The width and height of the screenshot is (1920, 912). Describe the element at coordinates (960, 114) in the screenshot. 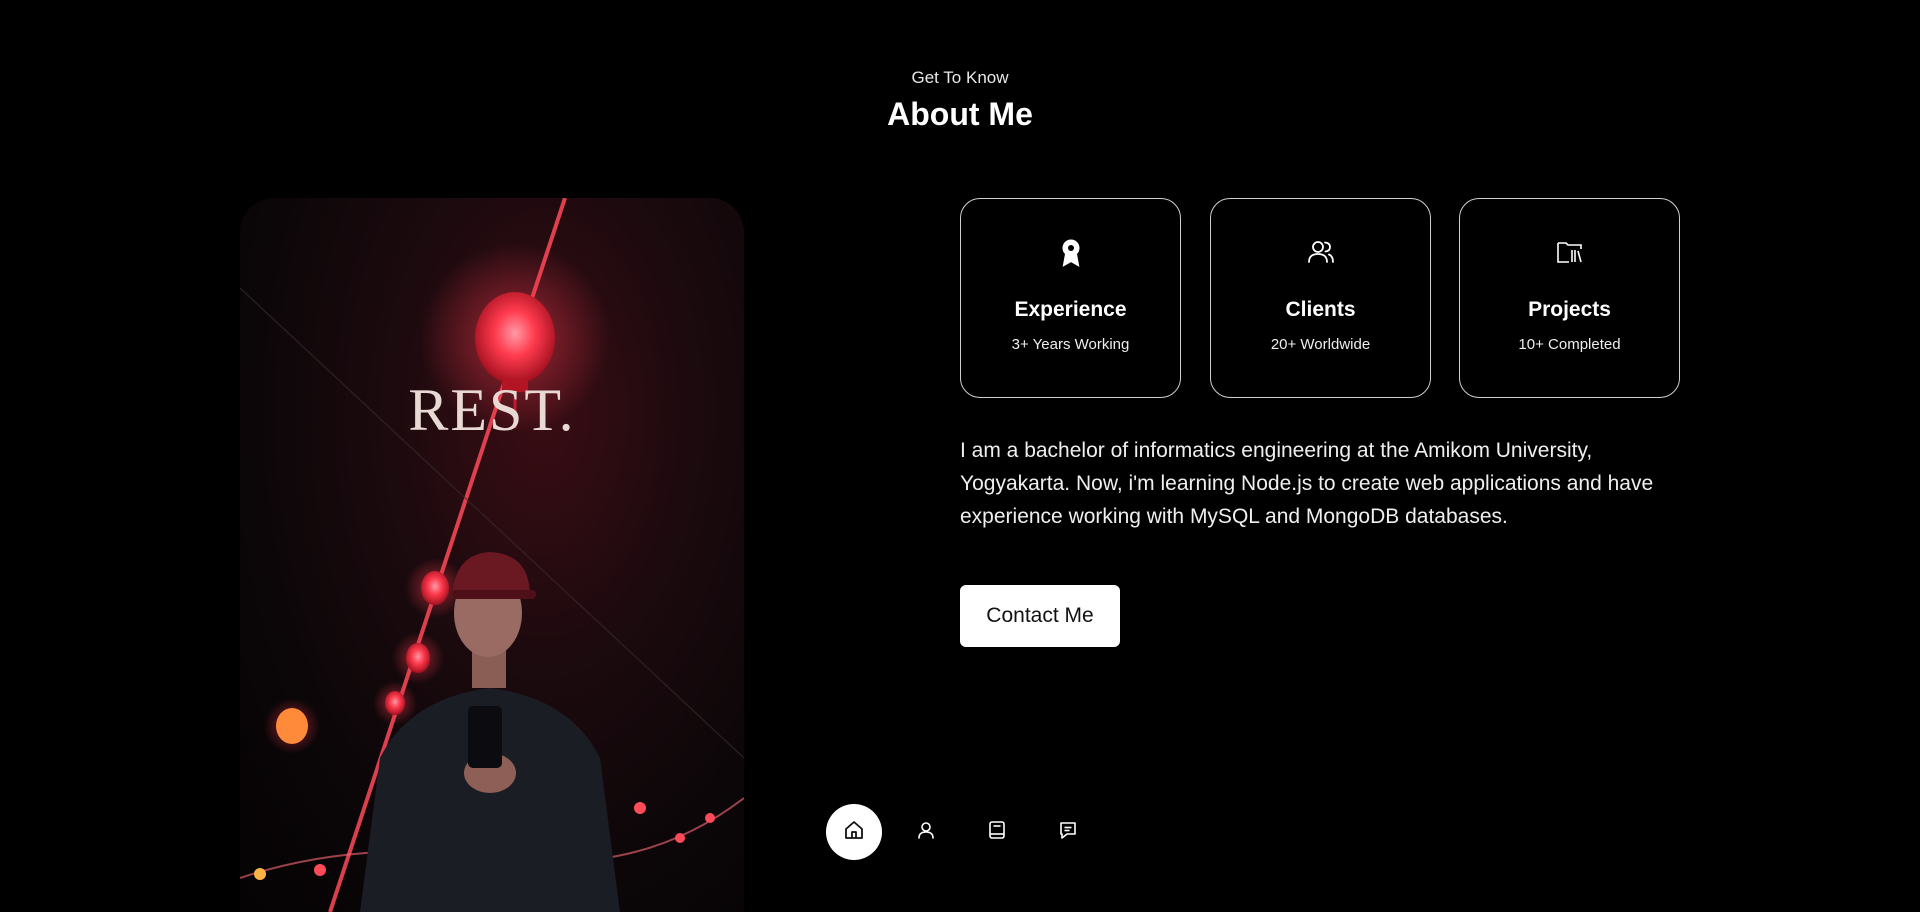

I see `section-title: About Me` at that location.